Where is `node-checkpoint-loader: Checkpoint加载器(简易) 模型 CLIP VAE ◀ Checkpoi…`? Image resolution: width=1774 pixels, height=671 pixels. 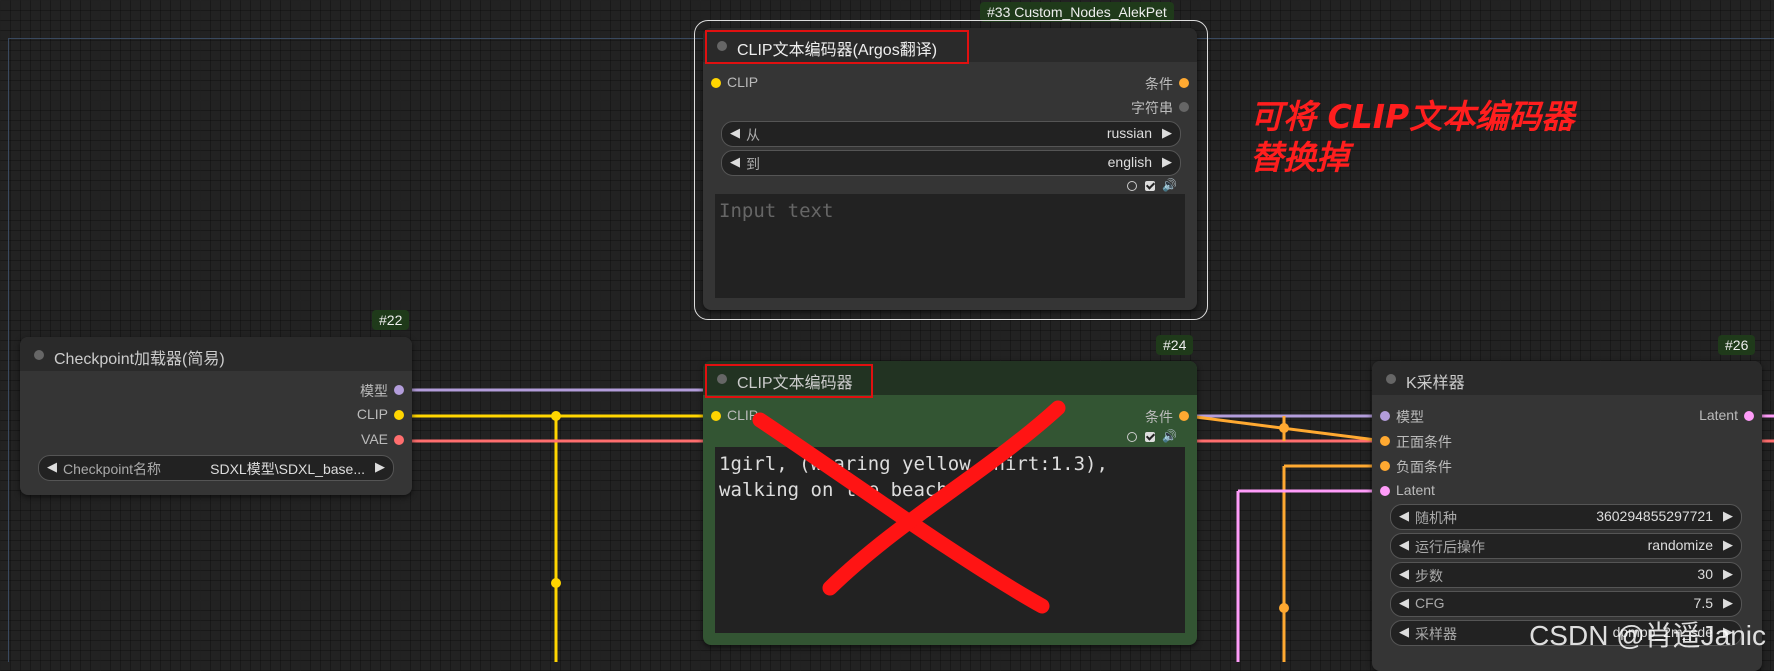
node-checkpoint-loader: Checkpoint加载器(简易) 模型 CLIP VAE ◀ Checkpoi… is located at coordinates (216, 416).